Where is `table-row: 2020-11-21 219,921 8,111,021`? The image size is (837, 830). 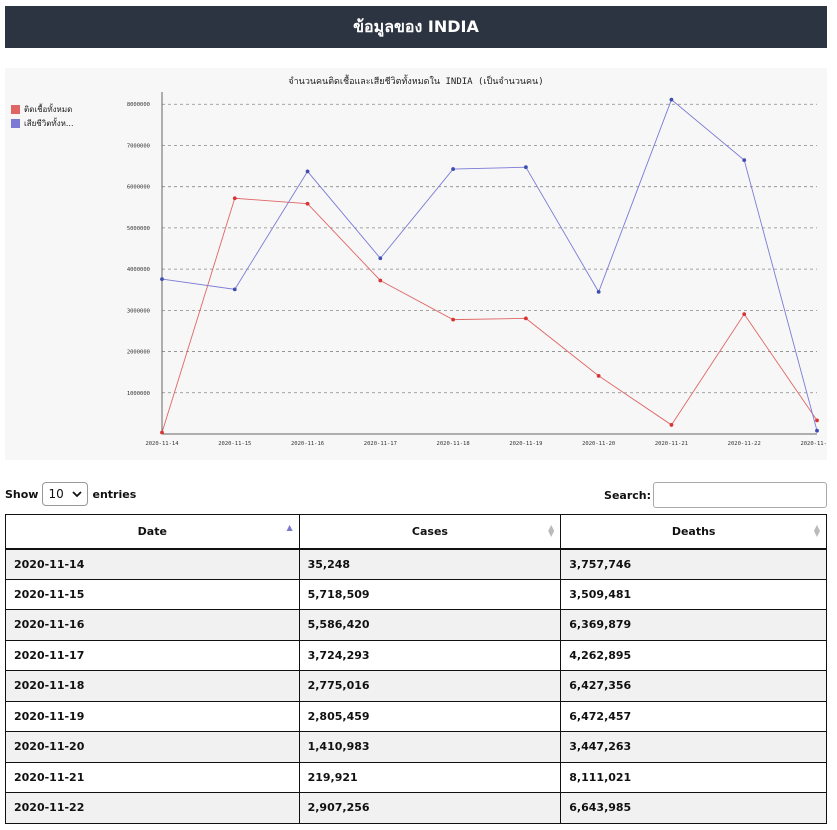
table-row: 2020-11-21 219,921 8,111,021 is located at coordinates (416, 777).